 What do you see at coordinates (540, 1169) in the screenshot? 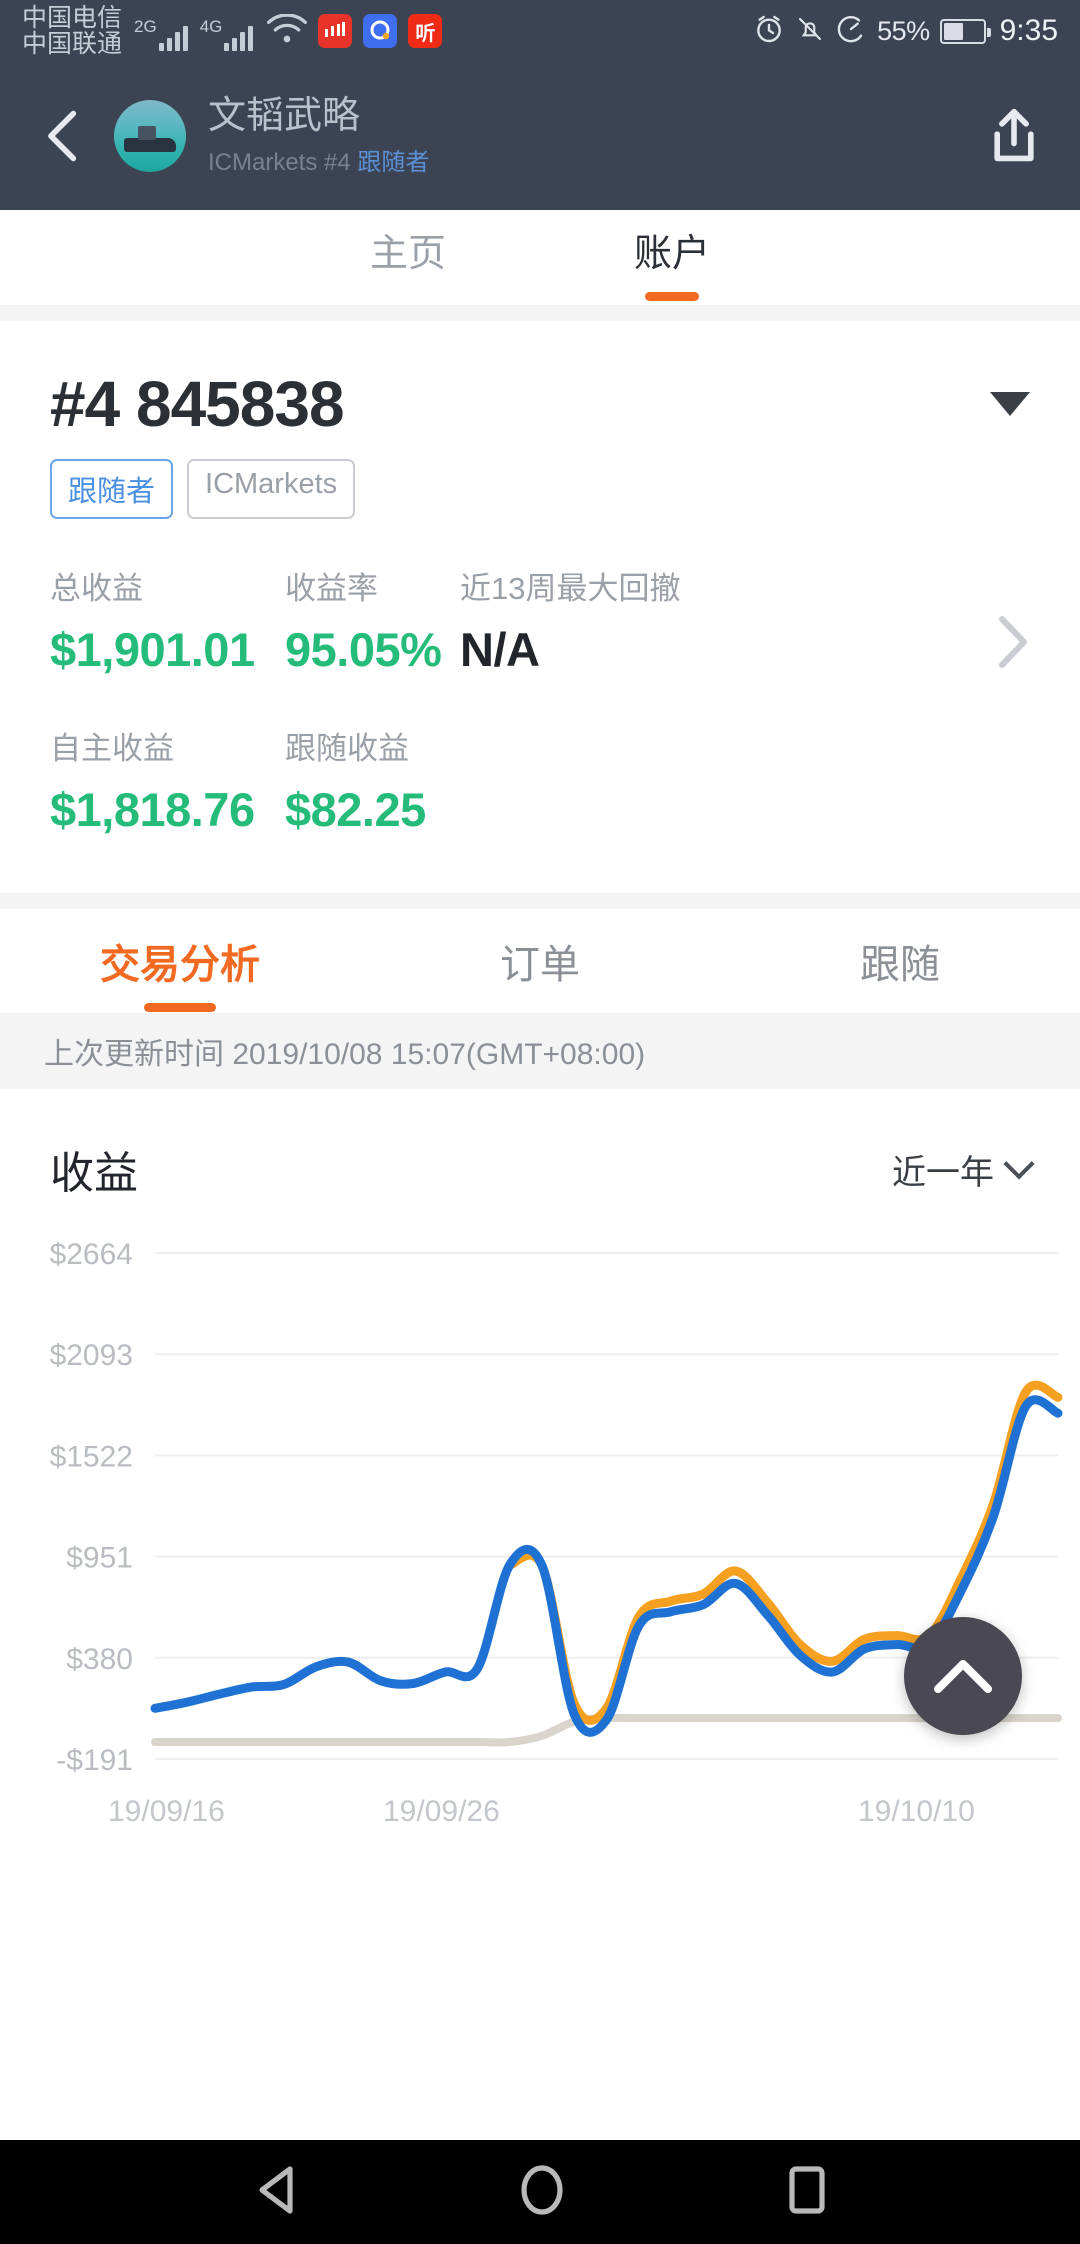
I see `chart-header: 收益 近一年` at bounding box center [540, 1169].